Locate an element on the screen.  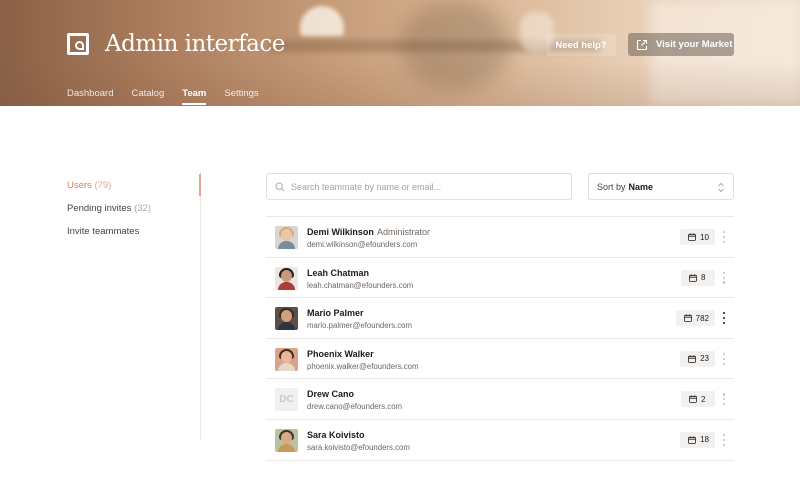
external-link-icon is located at coordinates (642, 44).